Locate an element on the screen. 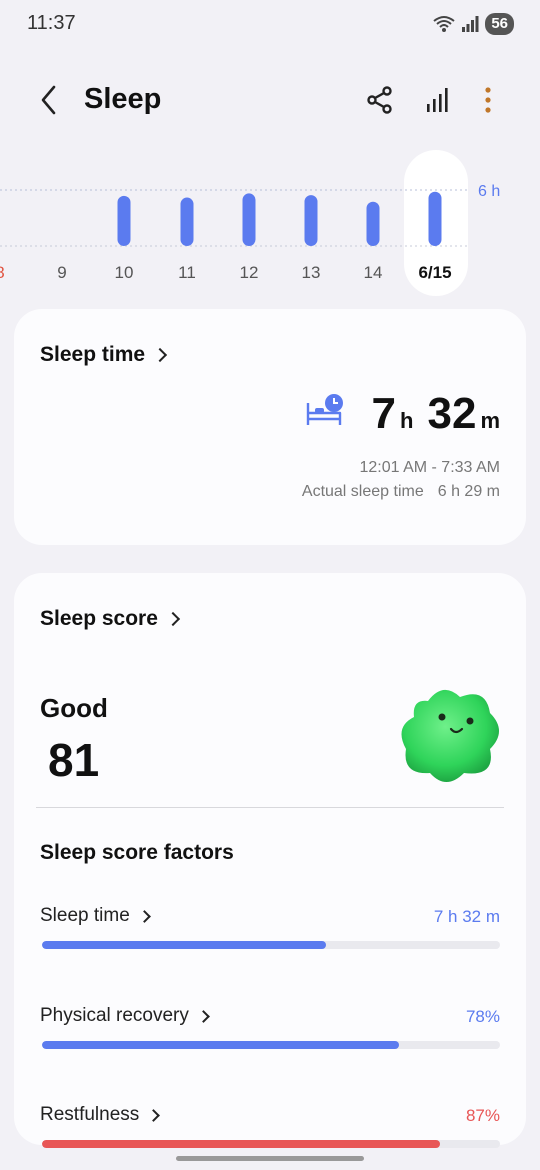  actual-sleep-row: Actual sleep time 6 h 29 m is located at coordinates (401, 492).